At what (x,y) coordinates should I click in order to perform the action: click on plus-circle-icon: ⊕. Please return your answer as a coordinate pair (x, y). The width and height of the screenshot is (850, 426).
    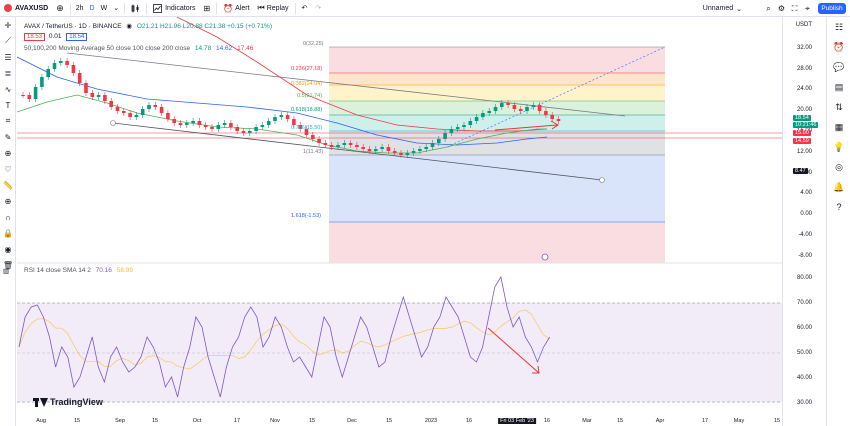
    Looking at the image, I should click on (60, 7).